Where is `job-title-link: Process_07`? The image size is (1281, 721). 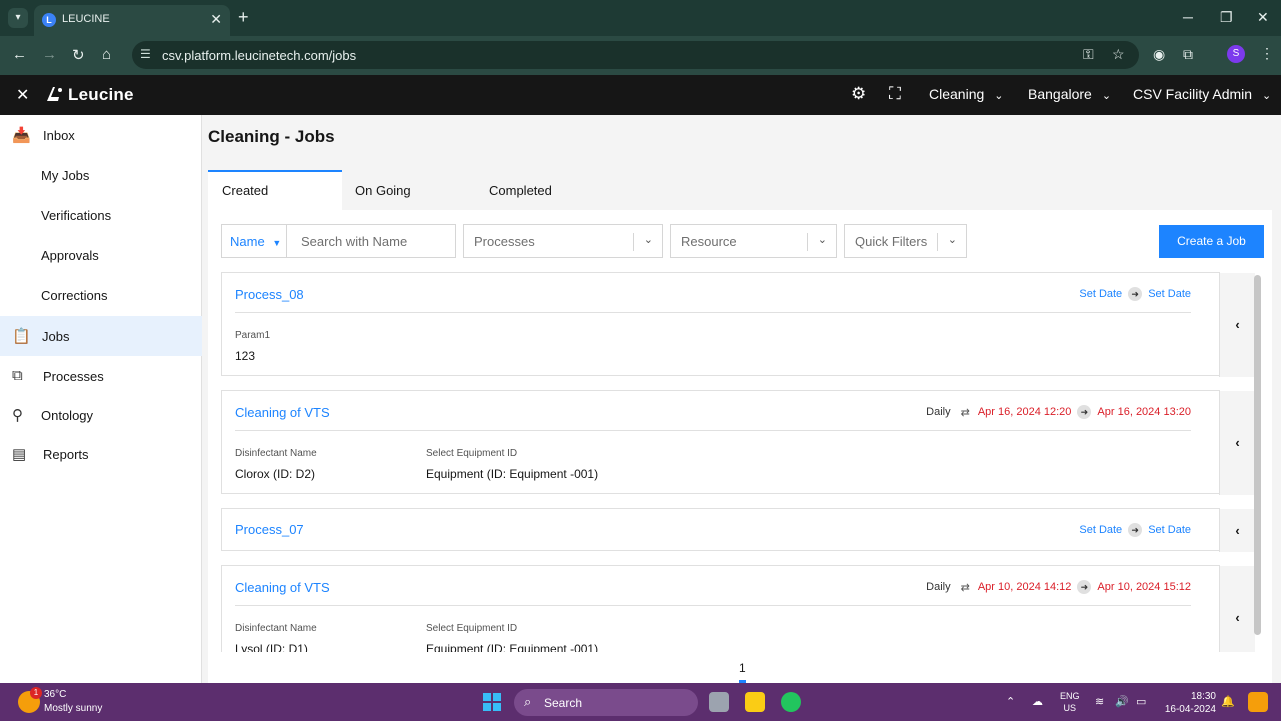
job-title-link: Process_07 is located at coordinates (269, 529).